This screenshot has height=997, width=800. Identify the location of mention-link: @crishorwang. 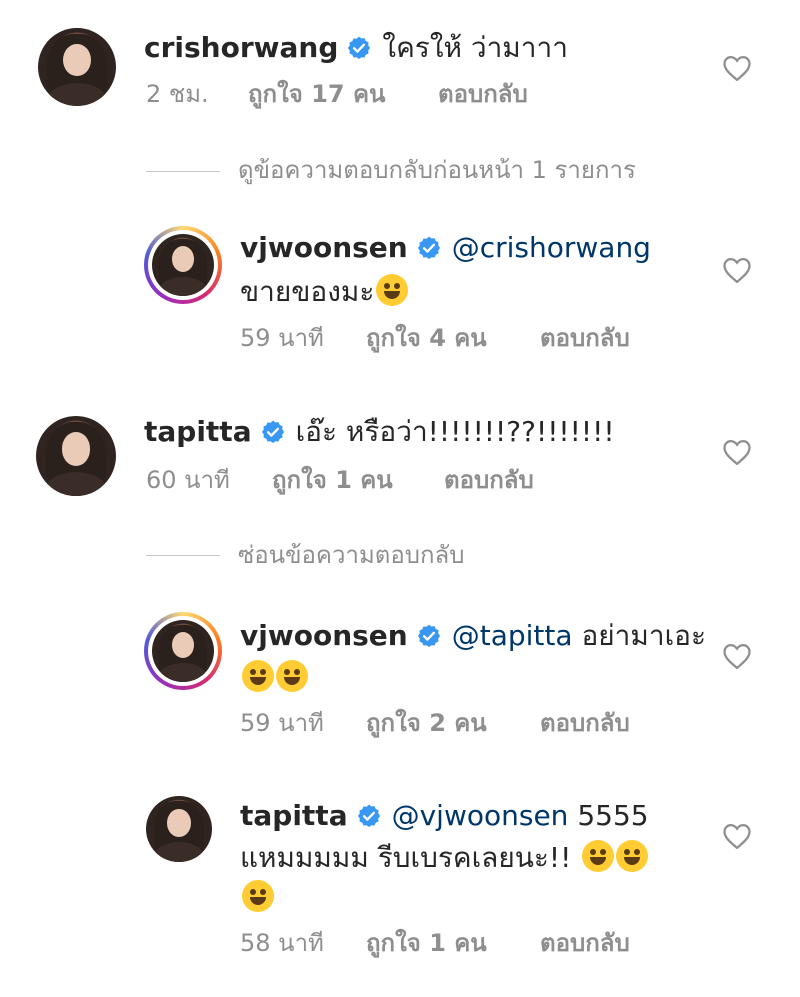
(551, 247).